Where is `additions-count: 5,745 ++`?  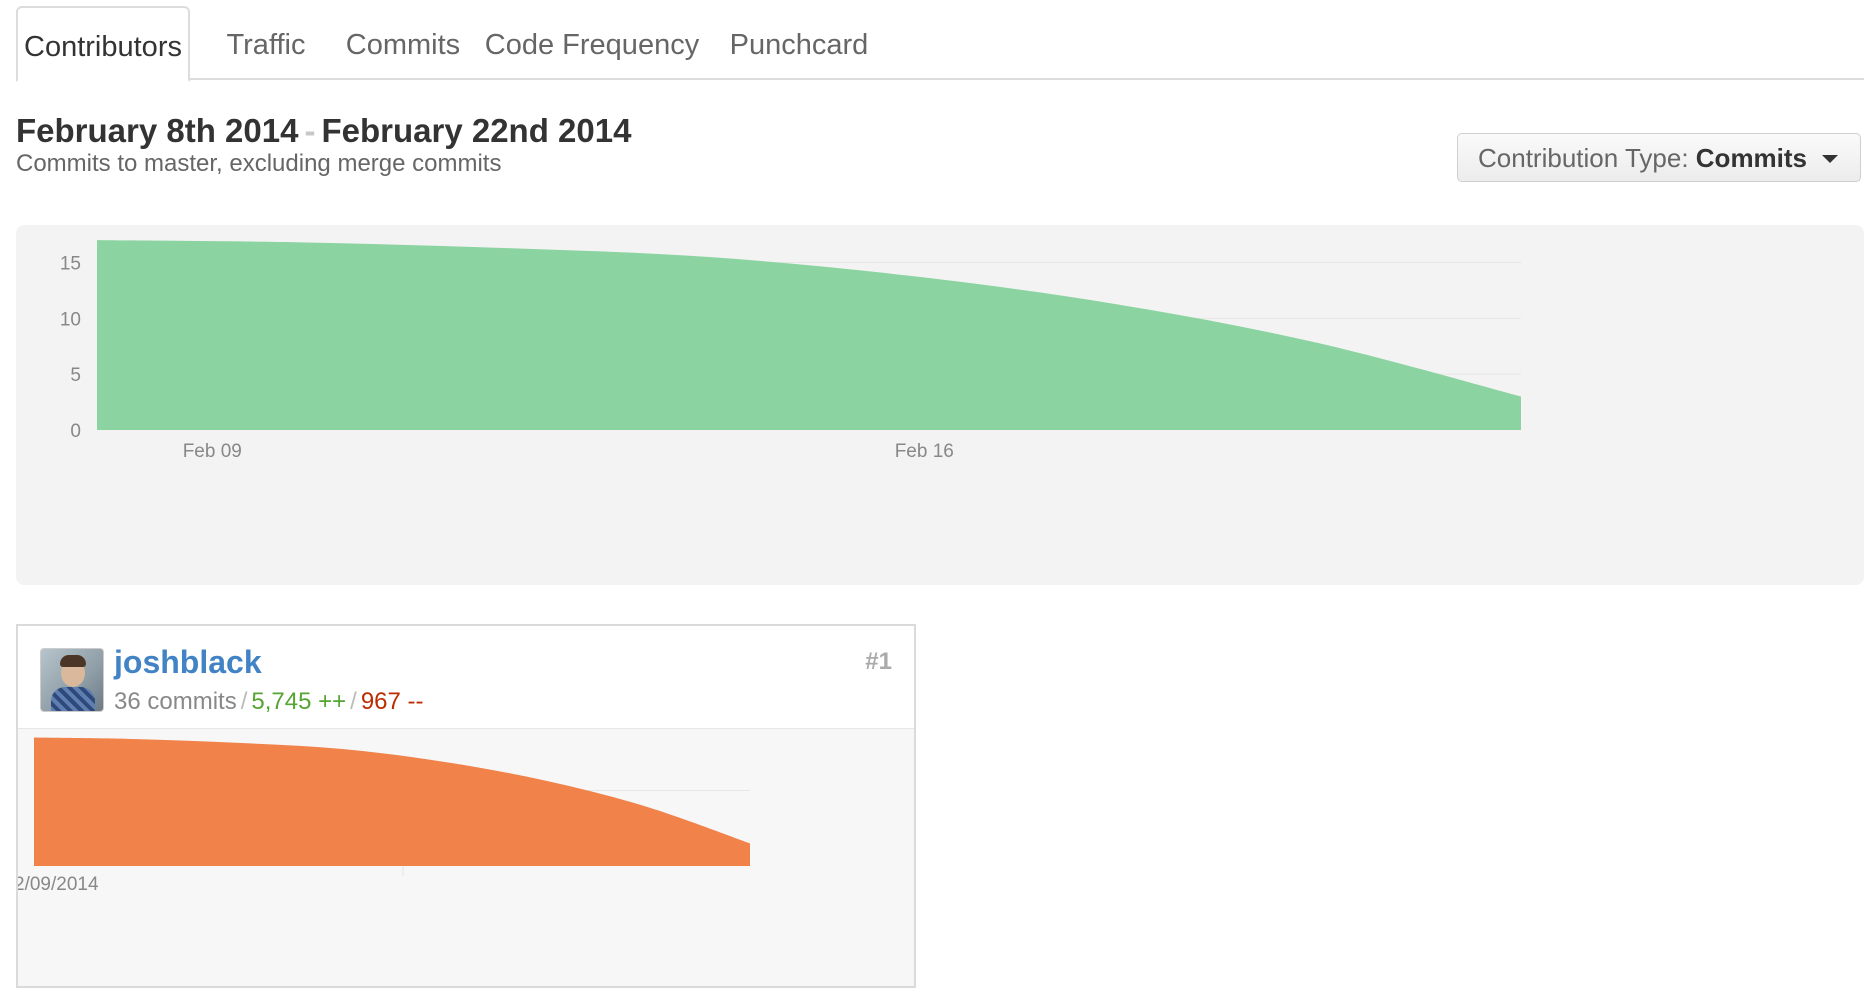 additions-count: 5,745 ++ is located at coordinates (299, 701).